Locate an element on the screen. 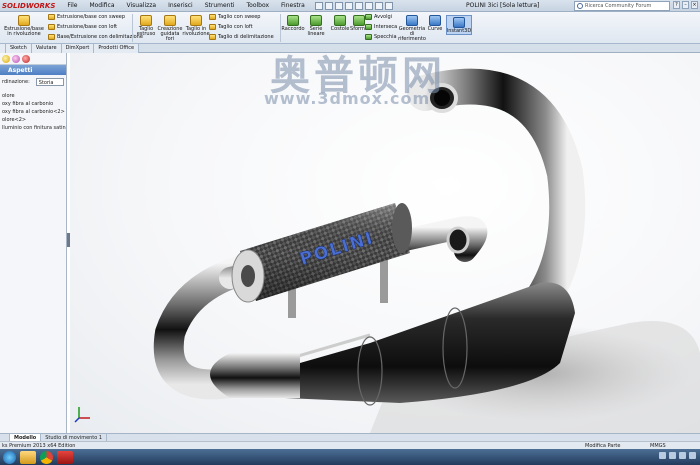  rib-button: Costole is located at coordinates (340, 23).